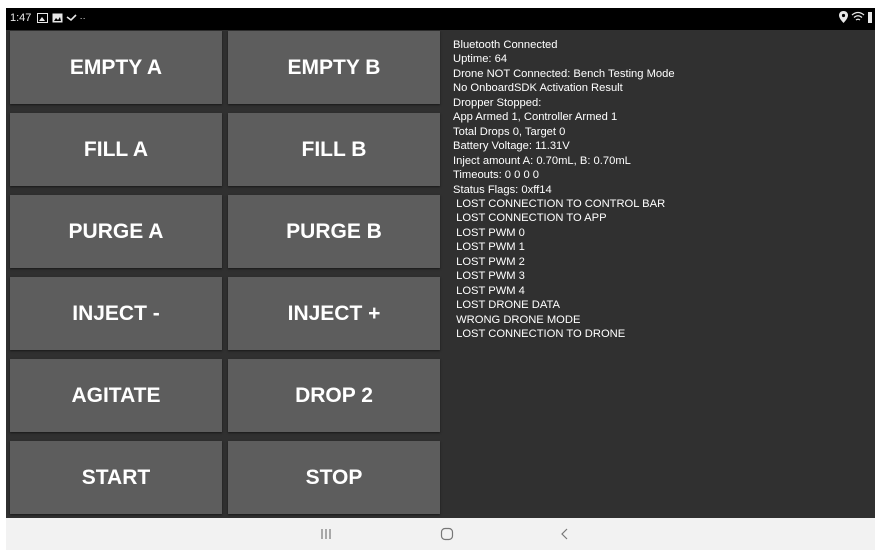 Image resolution: width=875 pixels, height=550 pixels. Describe the element at coordinates (559, 203) in the screenshot. I see `status-line-lost-control-bar: LOST CONNECTION TO CONTROL BAR` at that location.